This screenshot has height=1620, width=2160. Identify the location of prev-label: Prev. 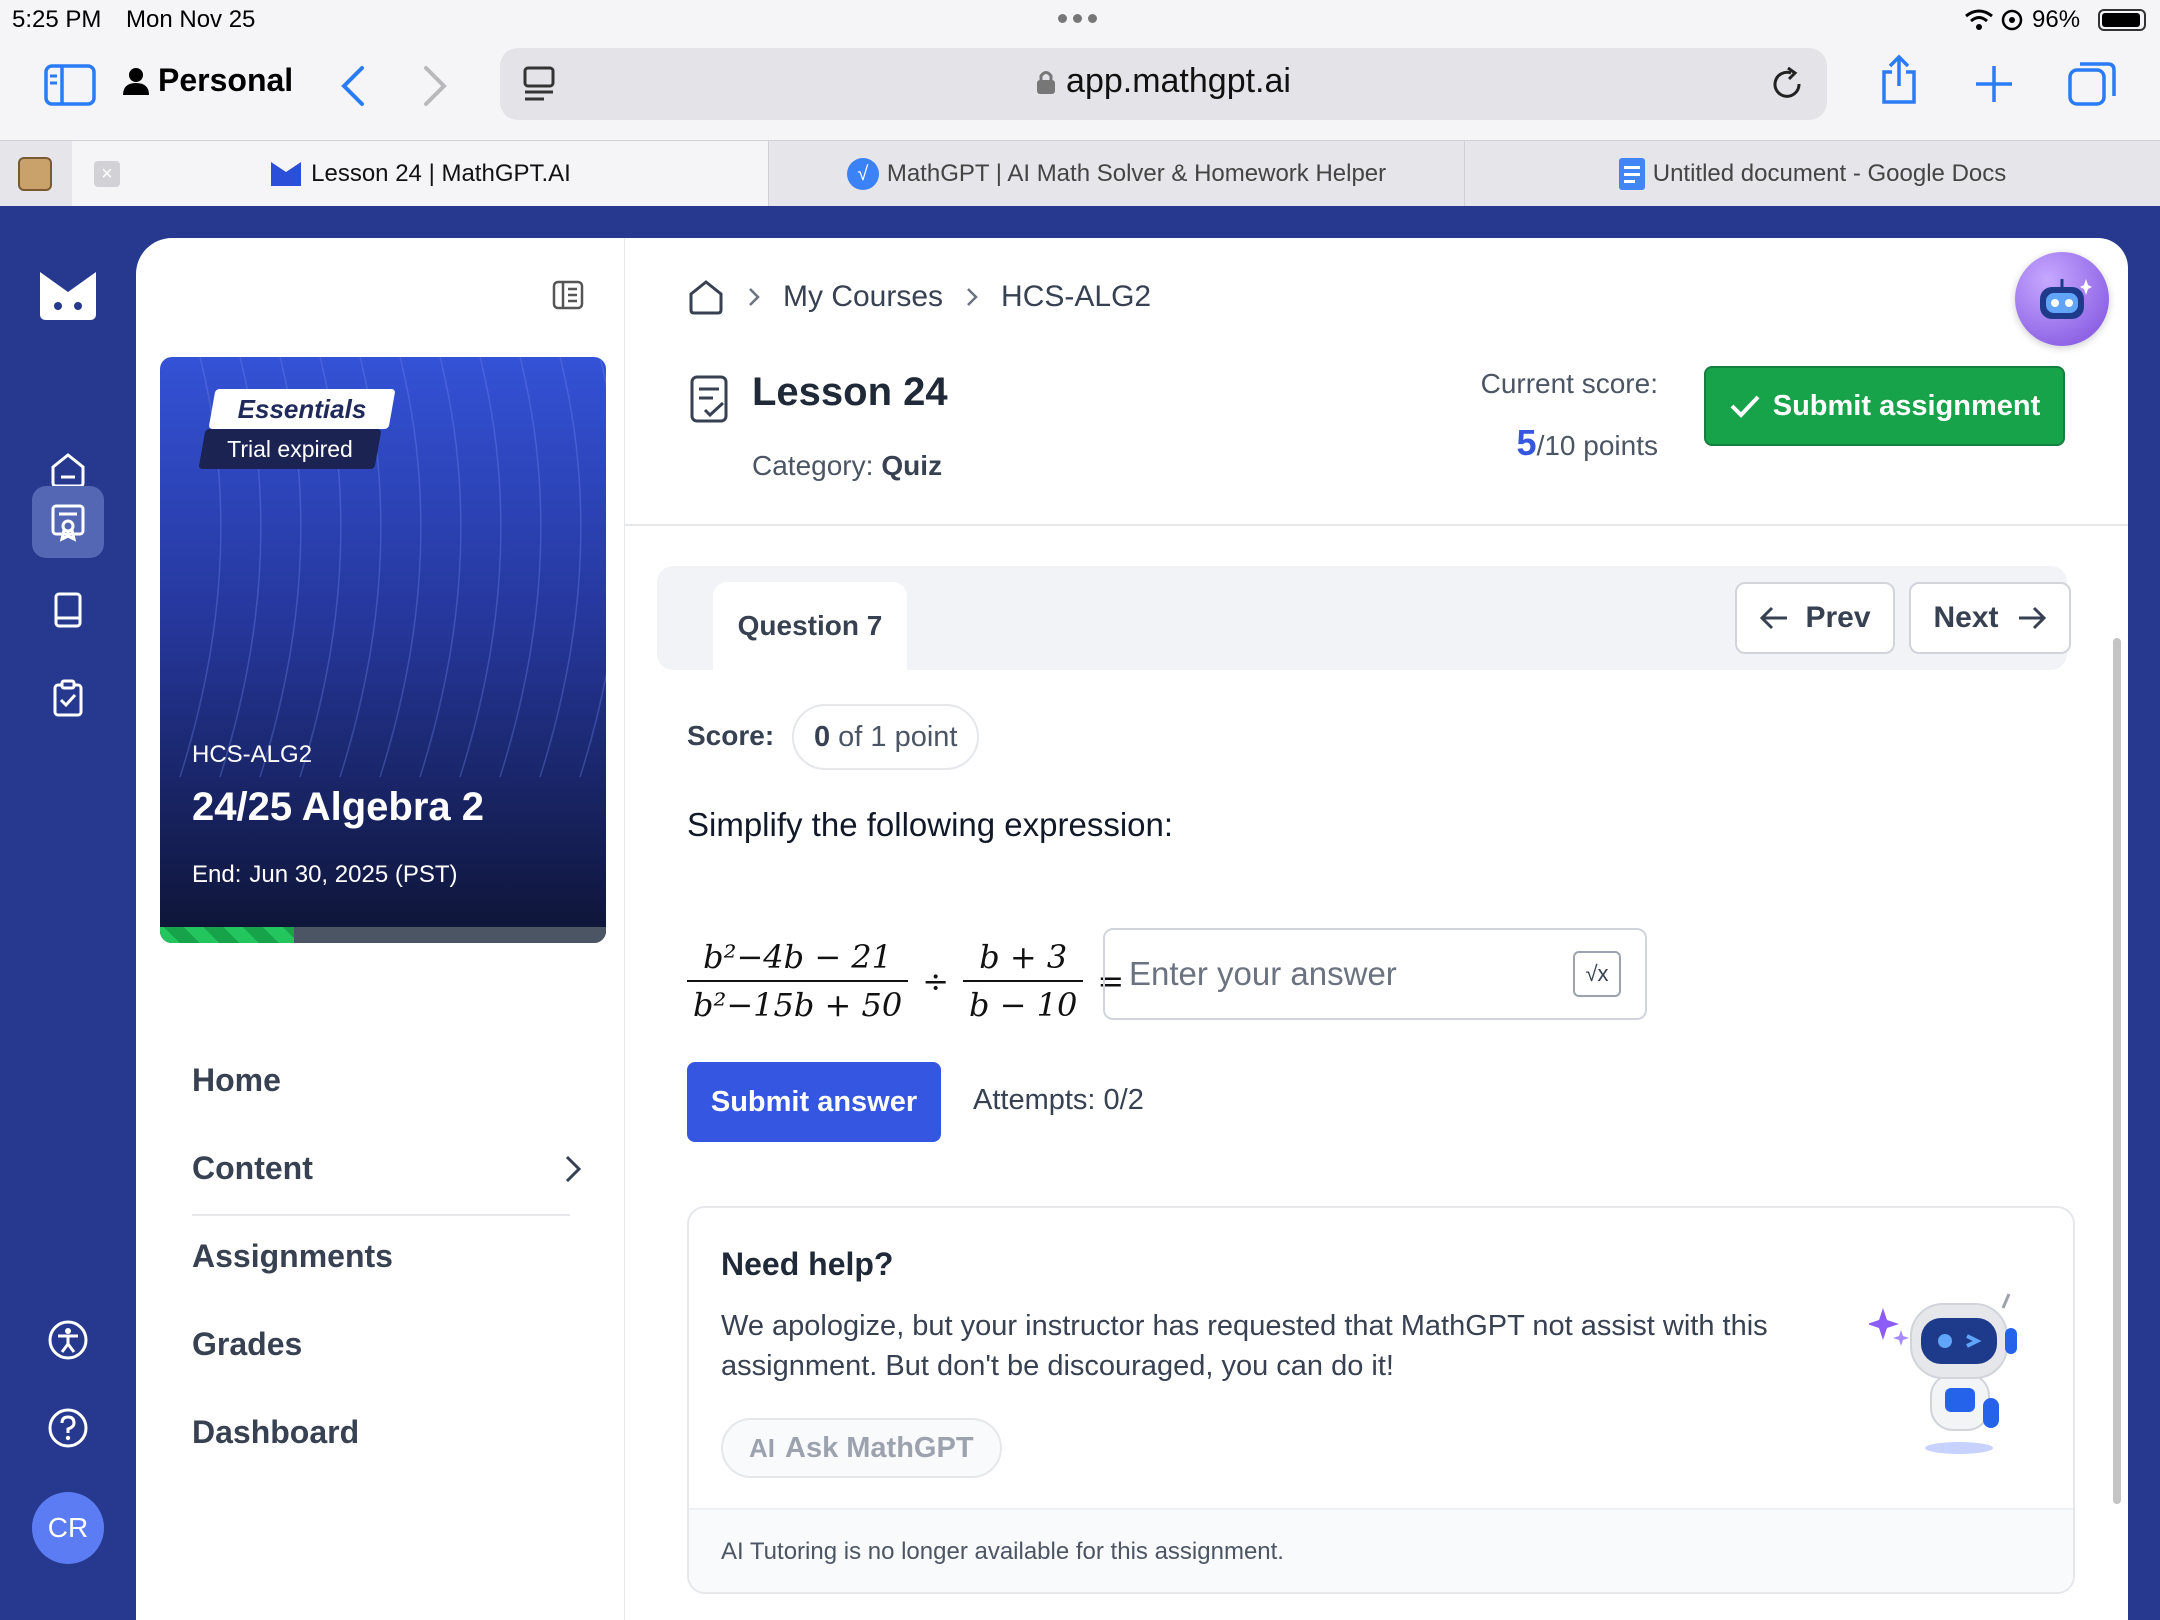
(1838, 617).